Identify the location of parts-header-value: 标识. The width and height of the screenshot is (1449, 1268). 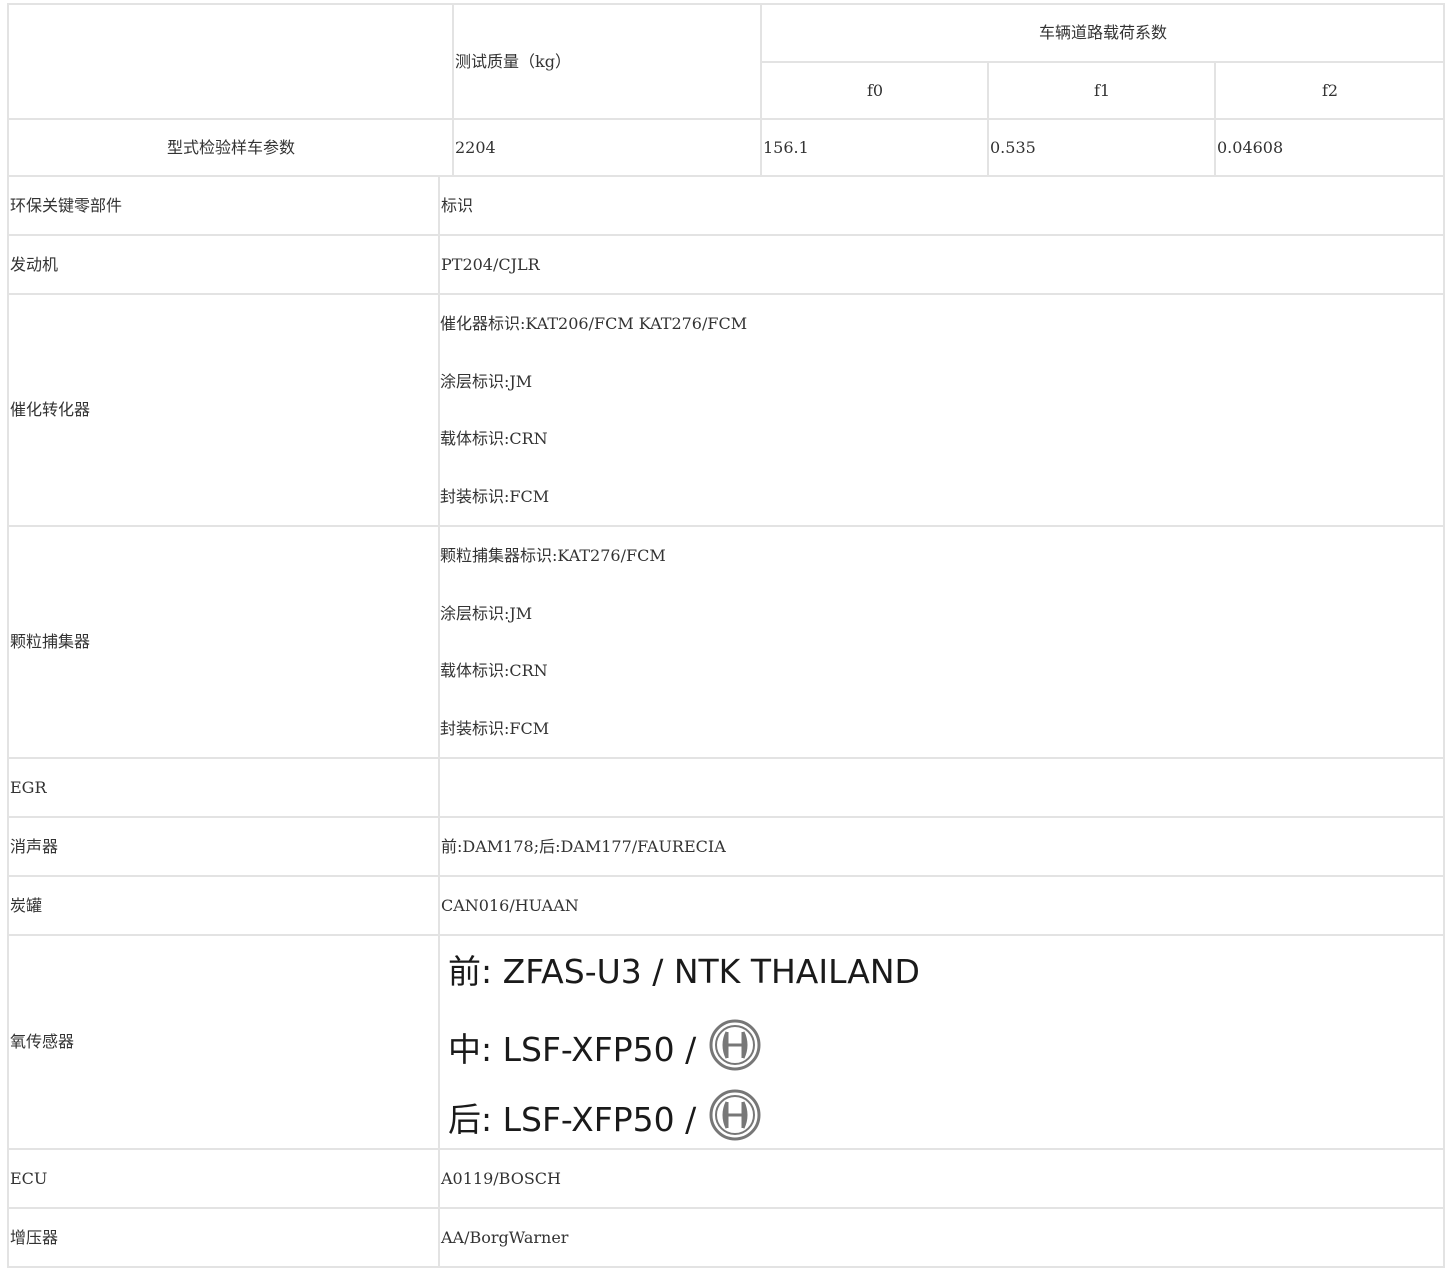
(941, 205).